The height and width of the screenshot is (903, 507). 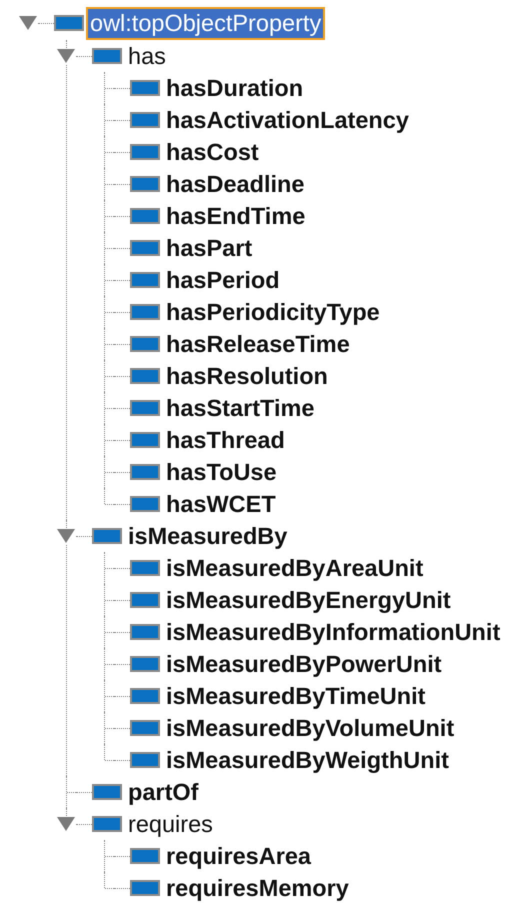 I want to click on tree-item: isMeasuredBy, so click(x=208, y=536).